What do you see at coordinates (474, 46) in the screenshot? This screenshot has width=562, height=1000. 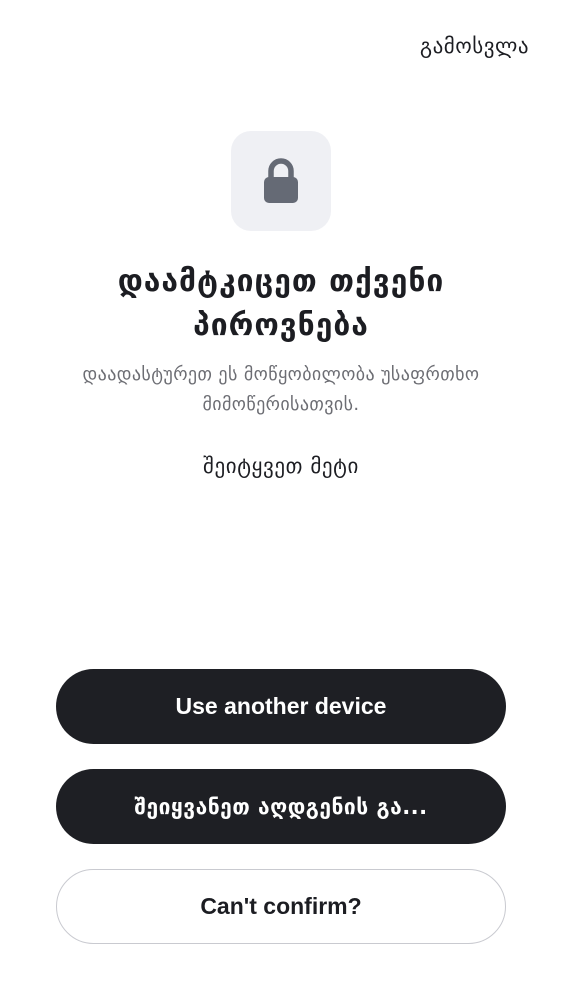 I see `signout-link: გამოსვლა` at bounding box center [474, 46].